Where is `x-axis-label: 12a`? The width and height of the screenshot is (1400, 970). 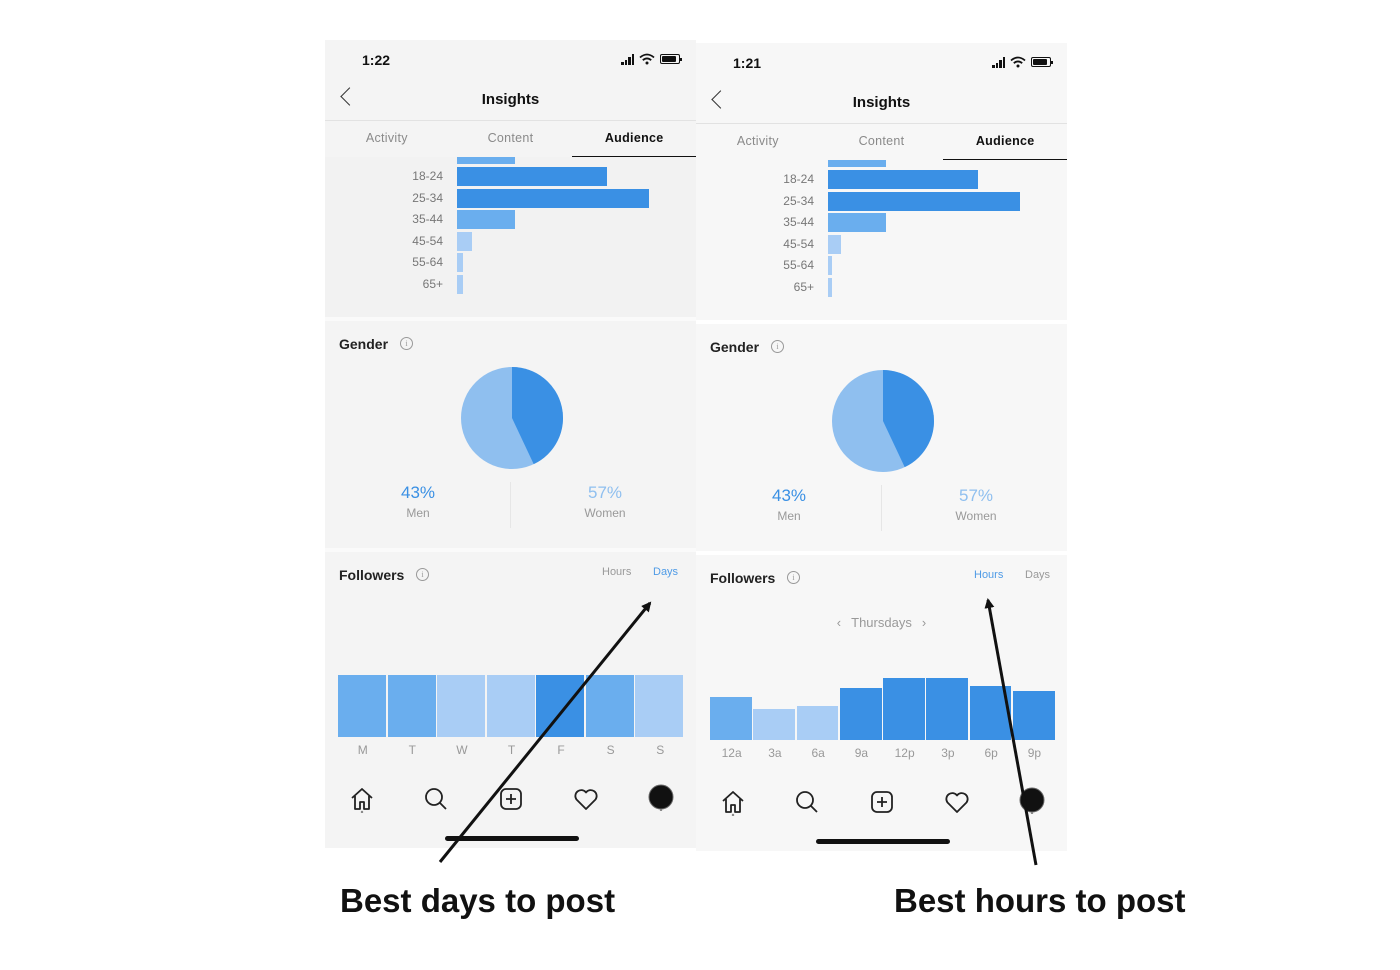 x-axis-label: 12a is located at coordinates (731, 753).